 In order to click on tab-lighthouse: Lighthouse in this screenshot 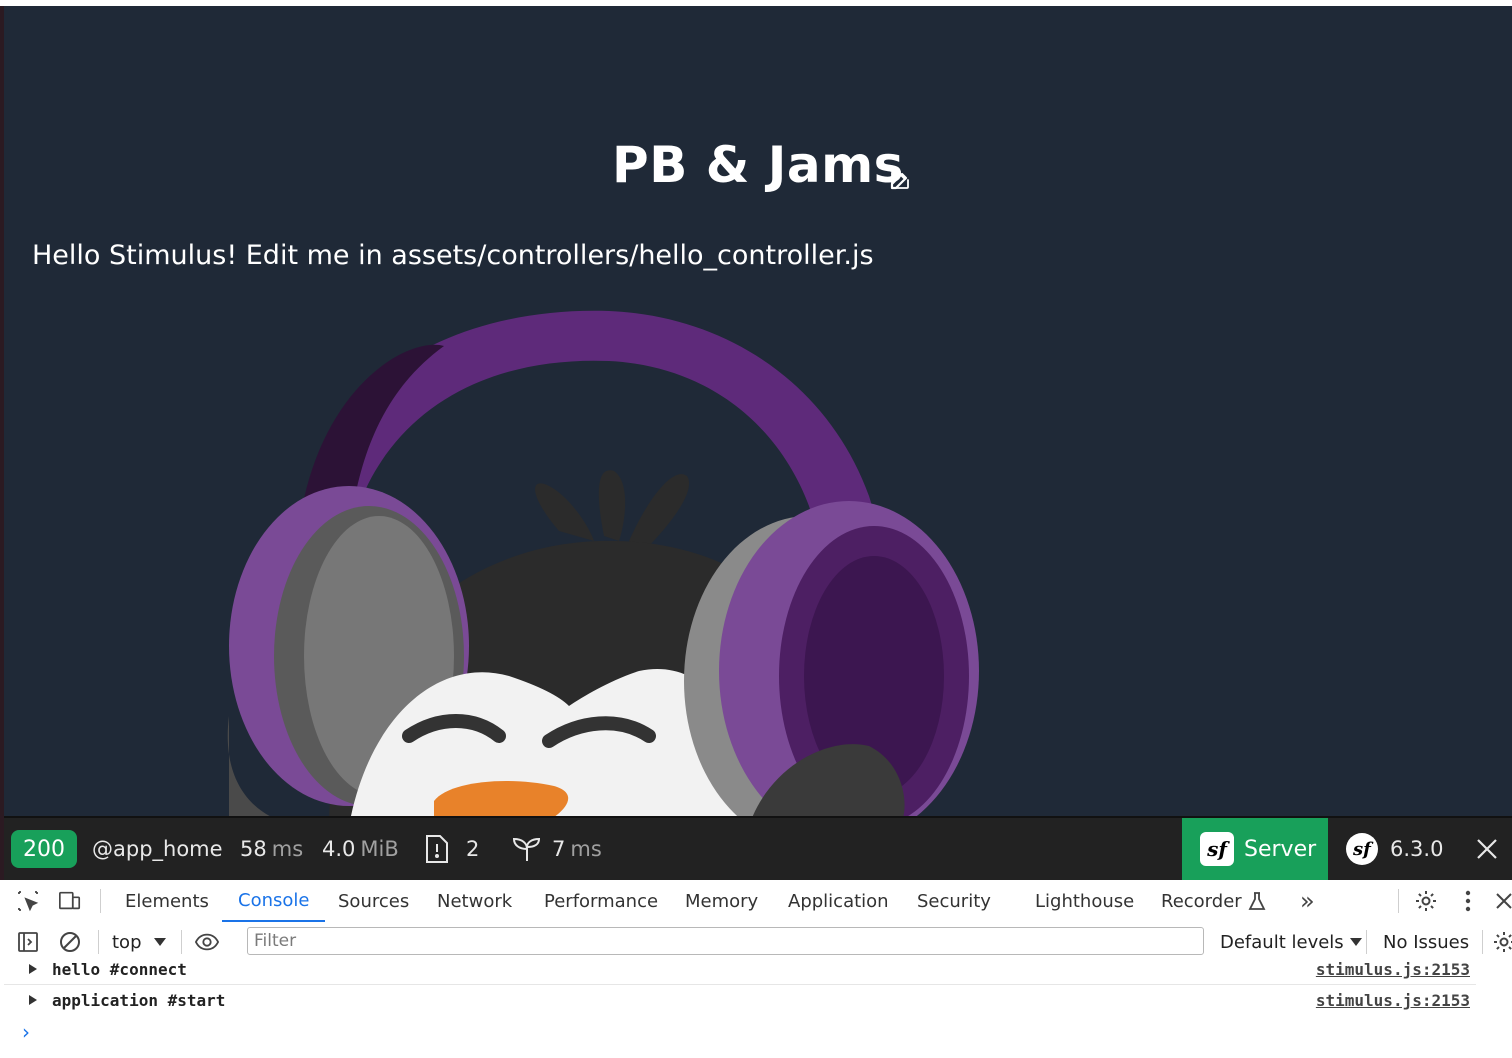, I will do `click(1084, 901)`.